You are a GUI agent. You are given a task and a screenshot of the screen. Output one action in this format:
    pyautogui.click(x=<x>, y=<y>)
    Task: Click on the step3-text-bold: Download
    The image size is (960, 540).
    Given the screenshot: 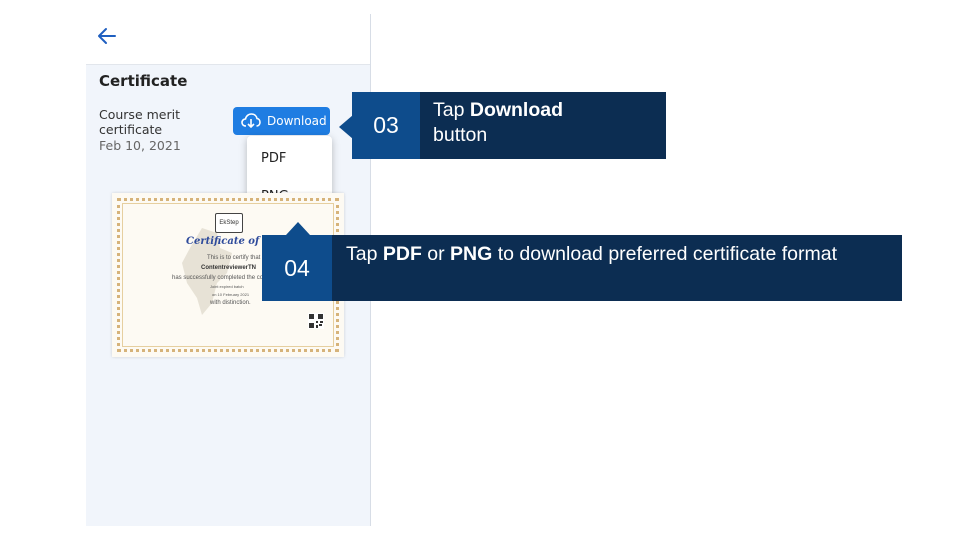 What is the action you would take?
    pyautogui.click(x=516, y=110)
    